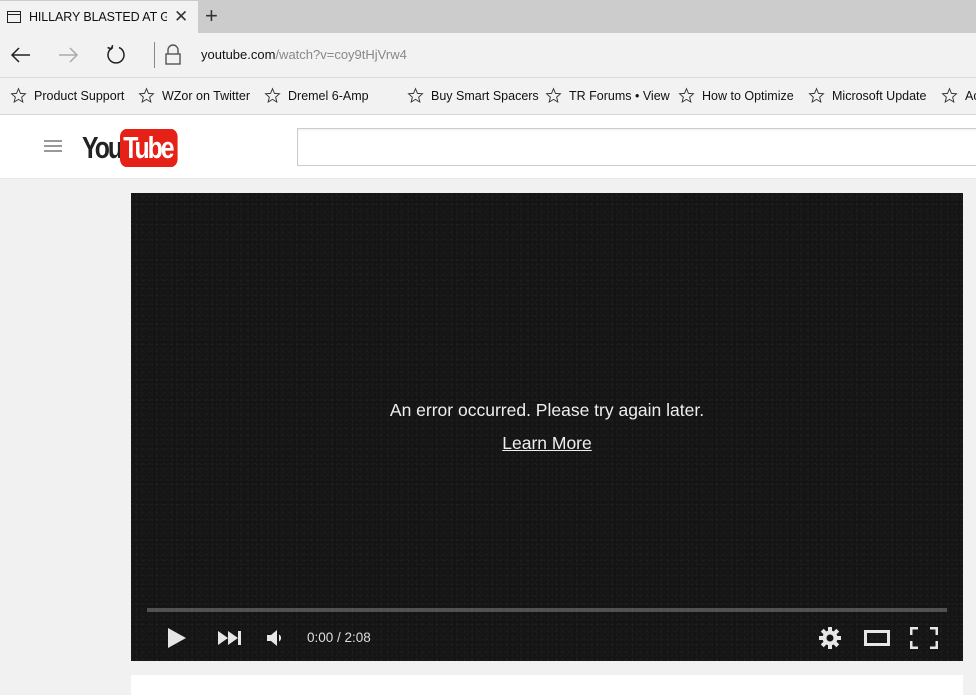 The image size is (976, 695). Describe the element at coordinates (149, 148) in the screenshot. I see `logo-tube: Tube` at that location.